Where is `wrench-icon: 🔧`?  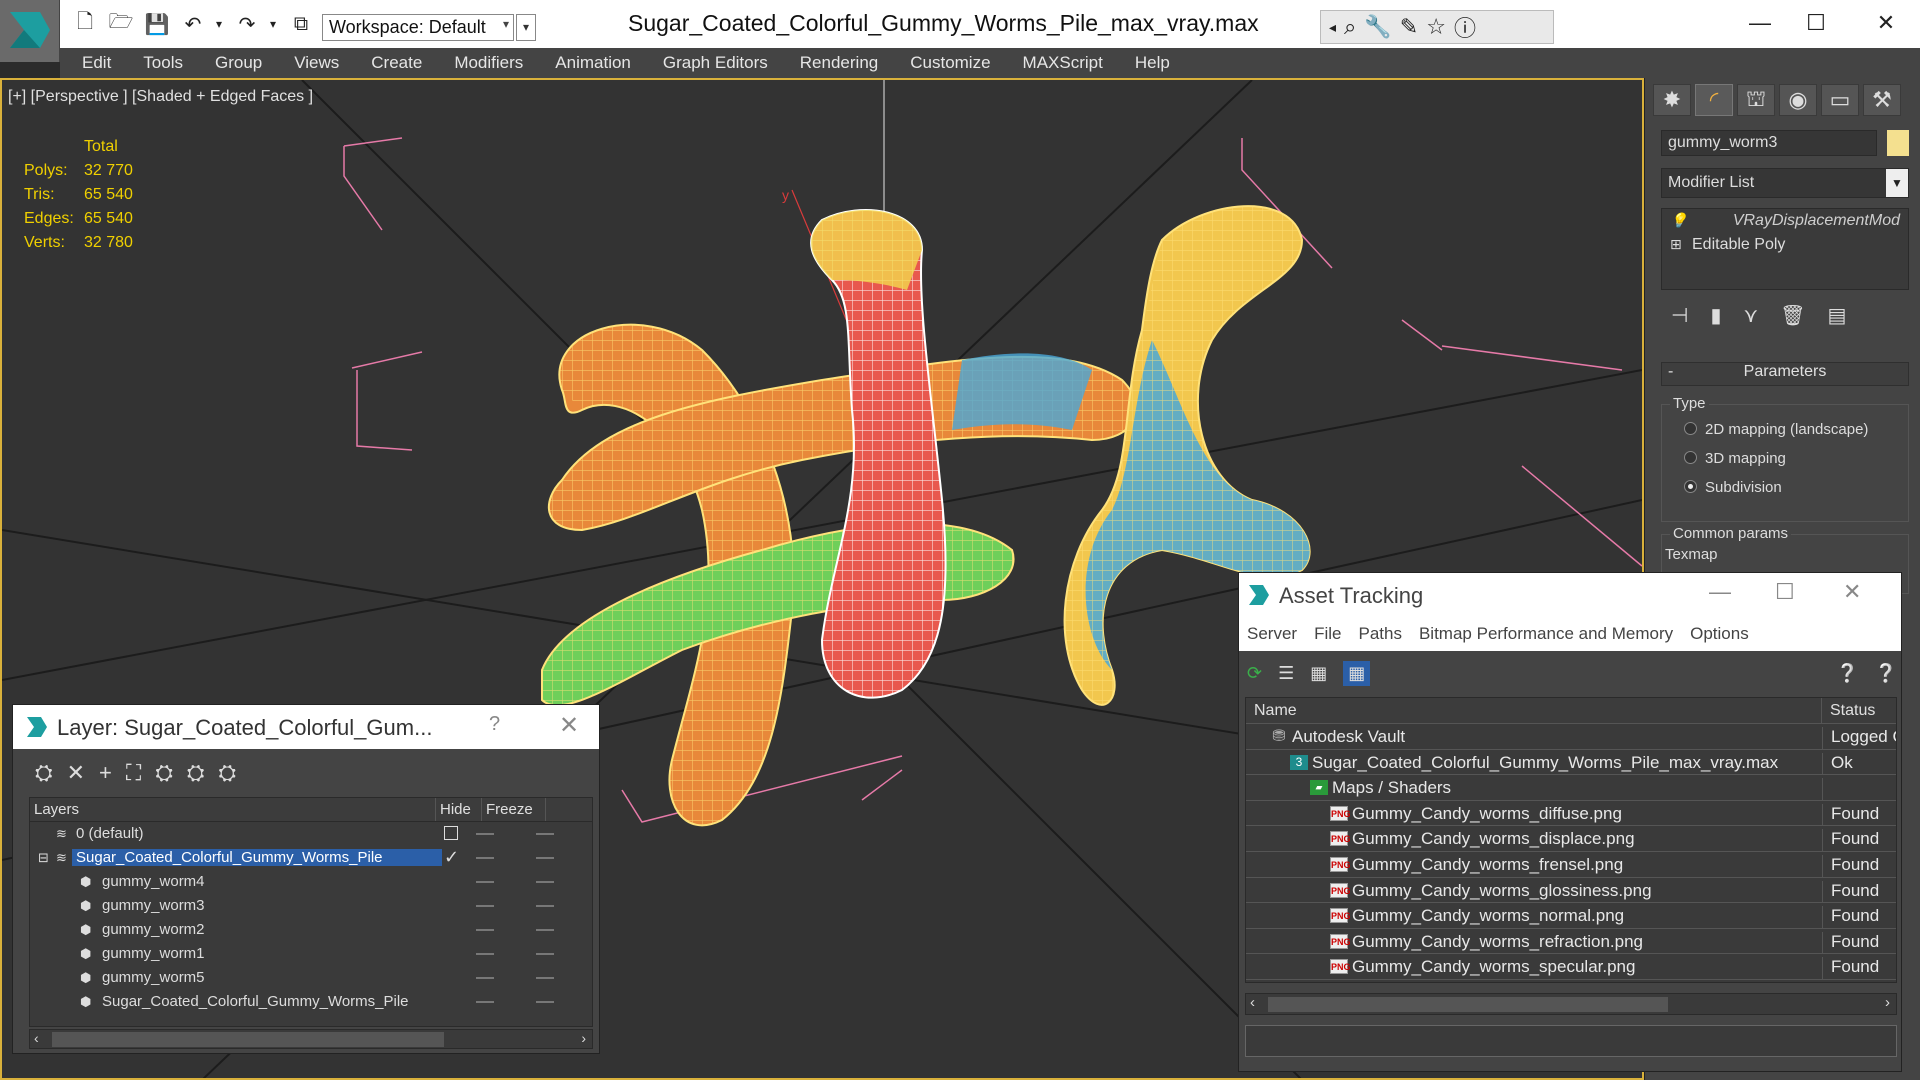 wrench-icon: 🔧 is located at coordinates (1377, 27).